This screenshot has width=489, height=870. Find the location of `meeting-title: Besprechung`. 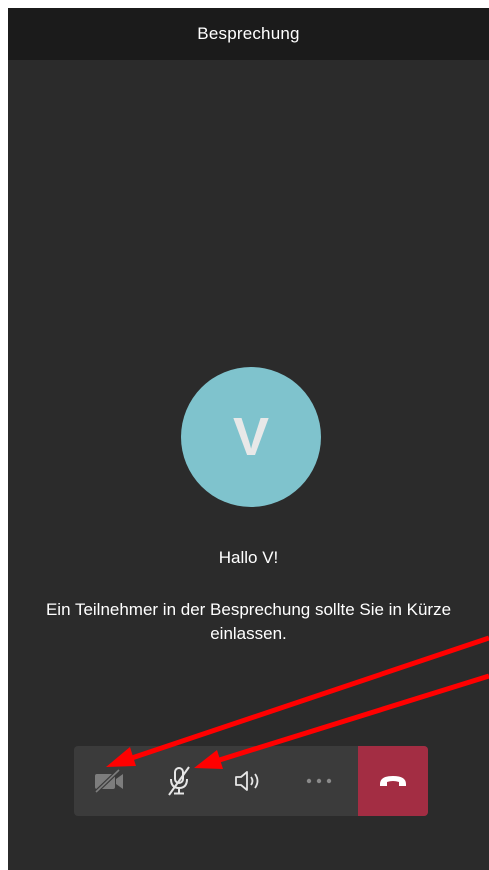

meeting-title: Besprechung is located at coordinates (248, 33).